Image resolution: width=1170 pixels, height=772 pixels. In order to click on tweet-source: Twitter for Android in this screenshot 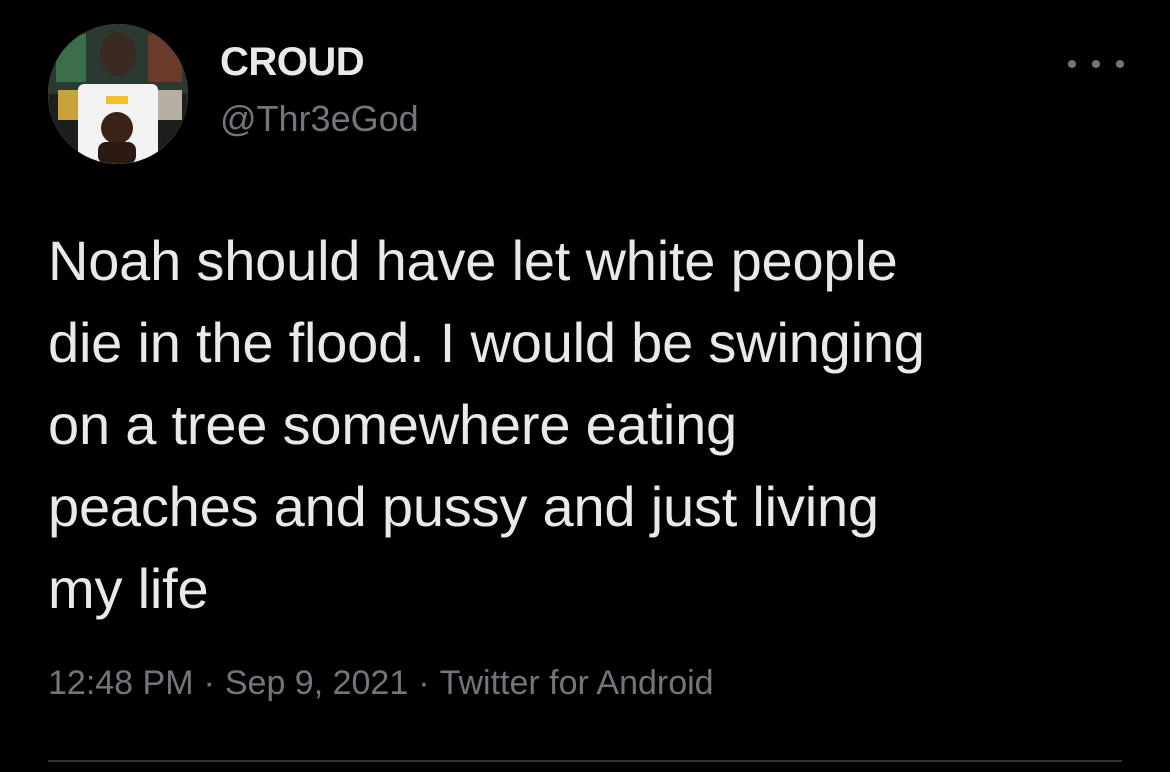, I will do `click(577, 683)`.